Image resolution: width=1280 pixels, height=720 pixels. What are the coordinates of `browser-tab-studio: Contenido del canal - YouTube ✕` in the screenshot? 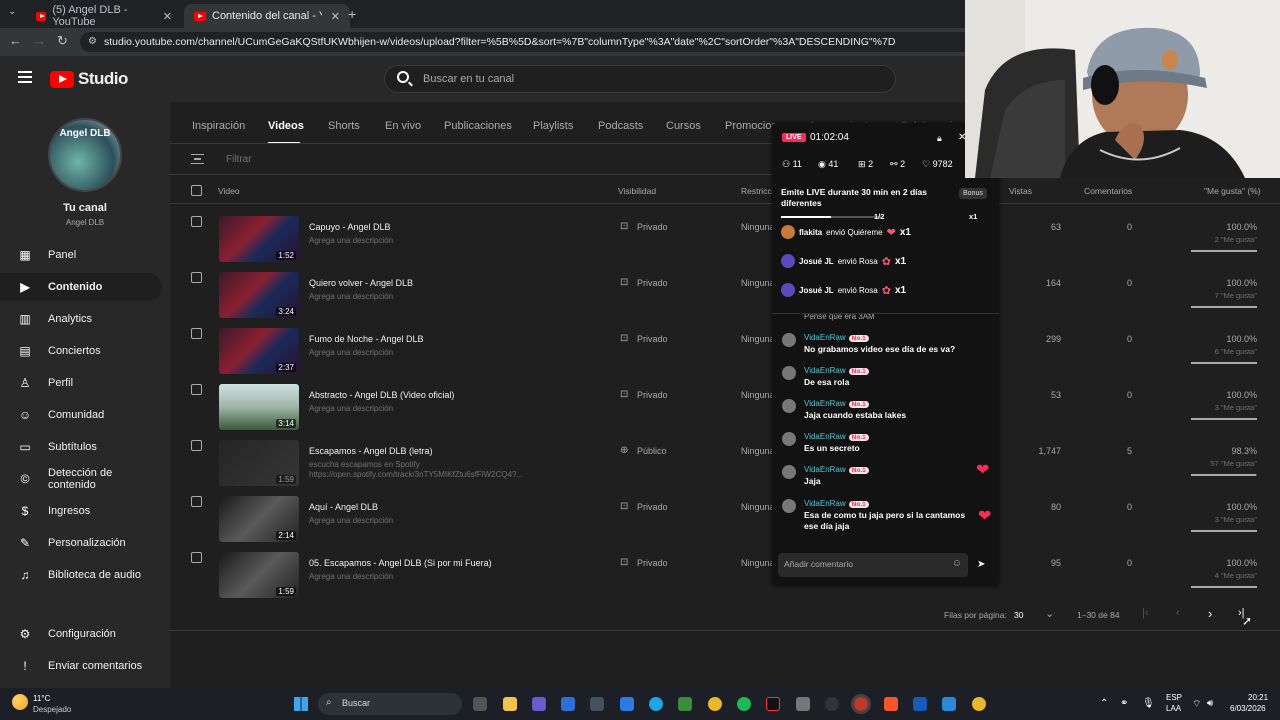 It's located at (267, 16).